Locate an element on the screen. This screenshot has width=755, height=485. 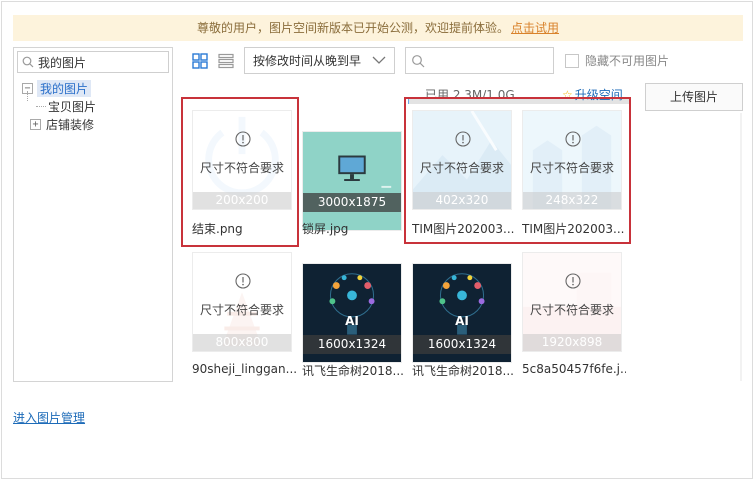
tree-item-label: 我的图片 is located at coordinates (64, 88).